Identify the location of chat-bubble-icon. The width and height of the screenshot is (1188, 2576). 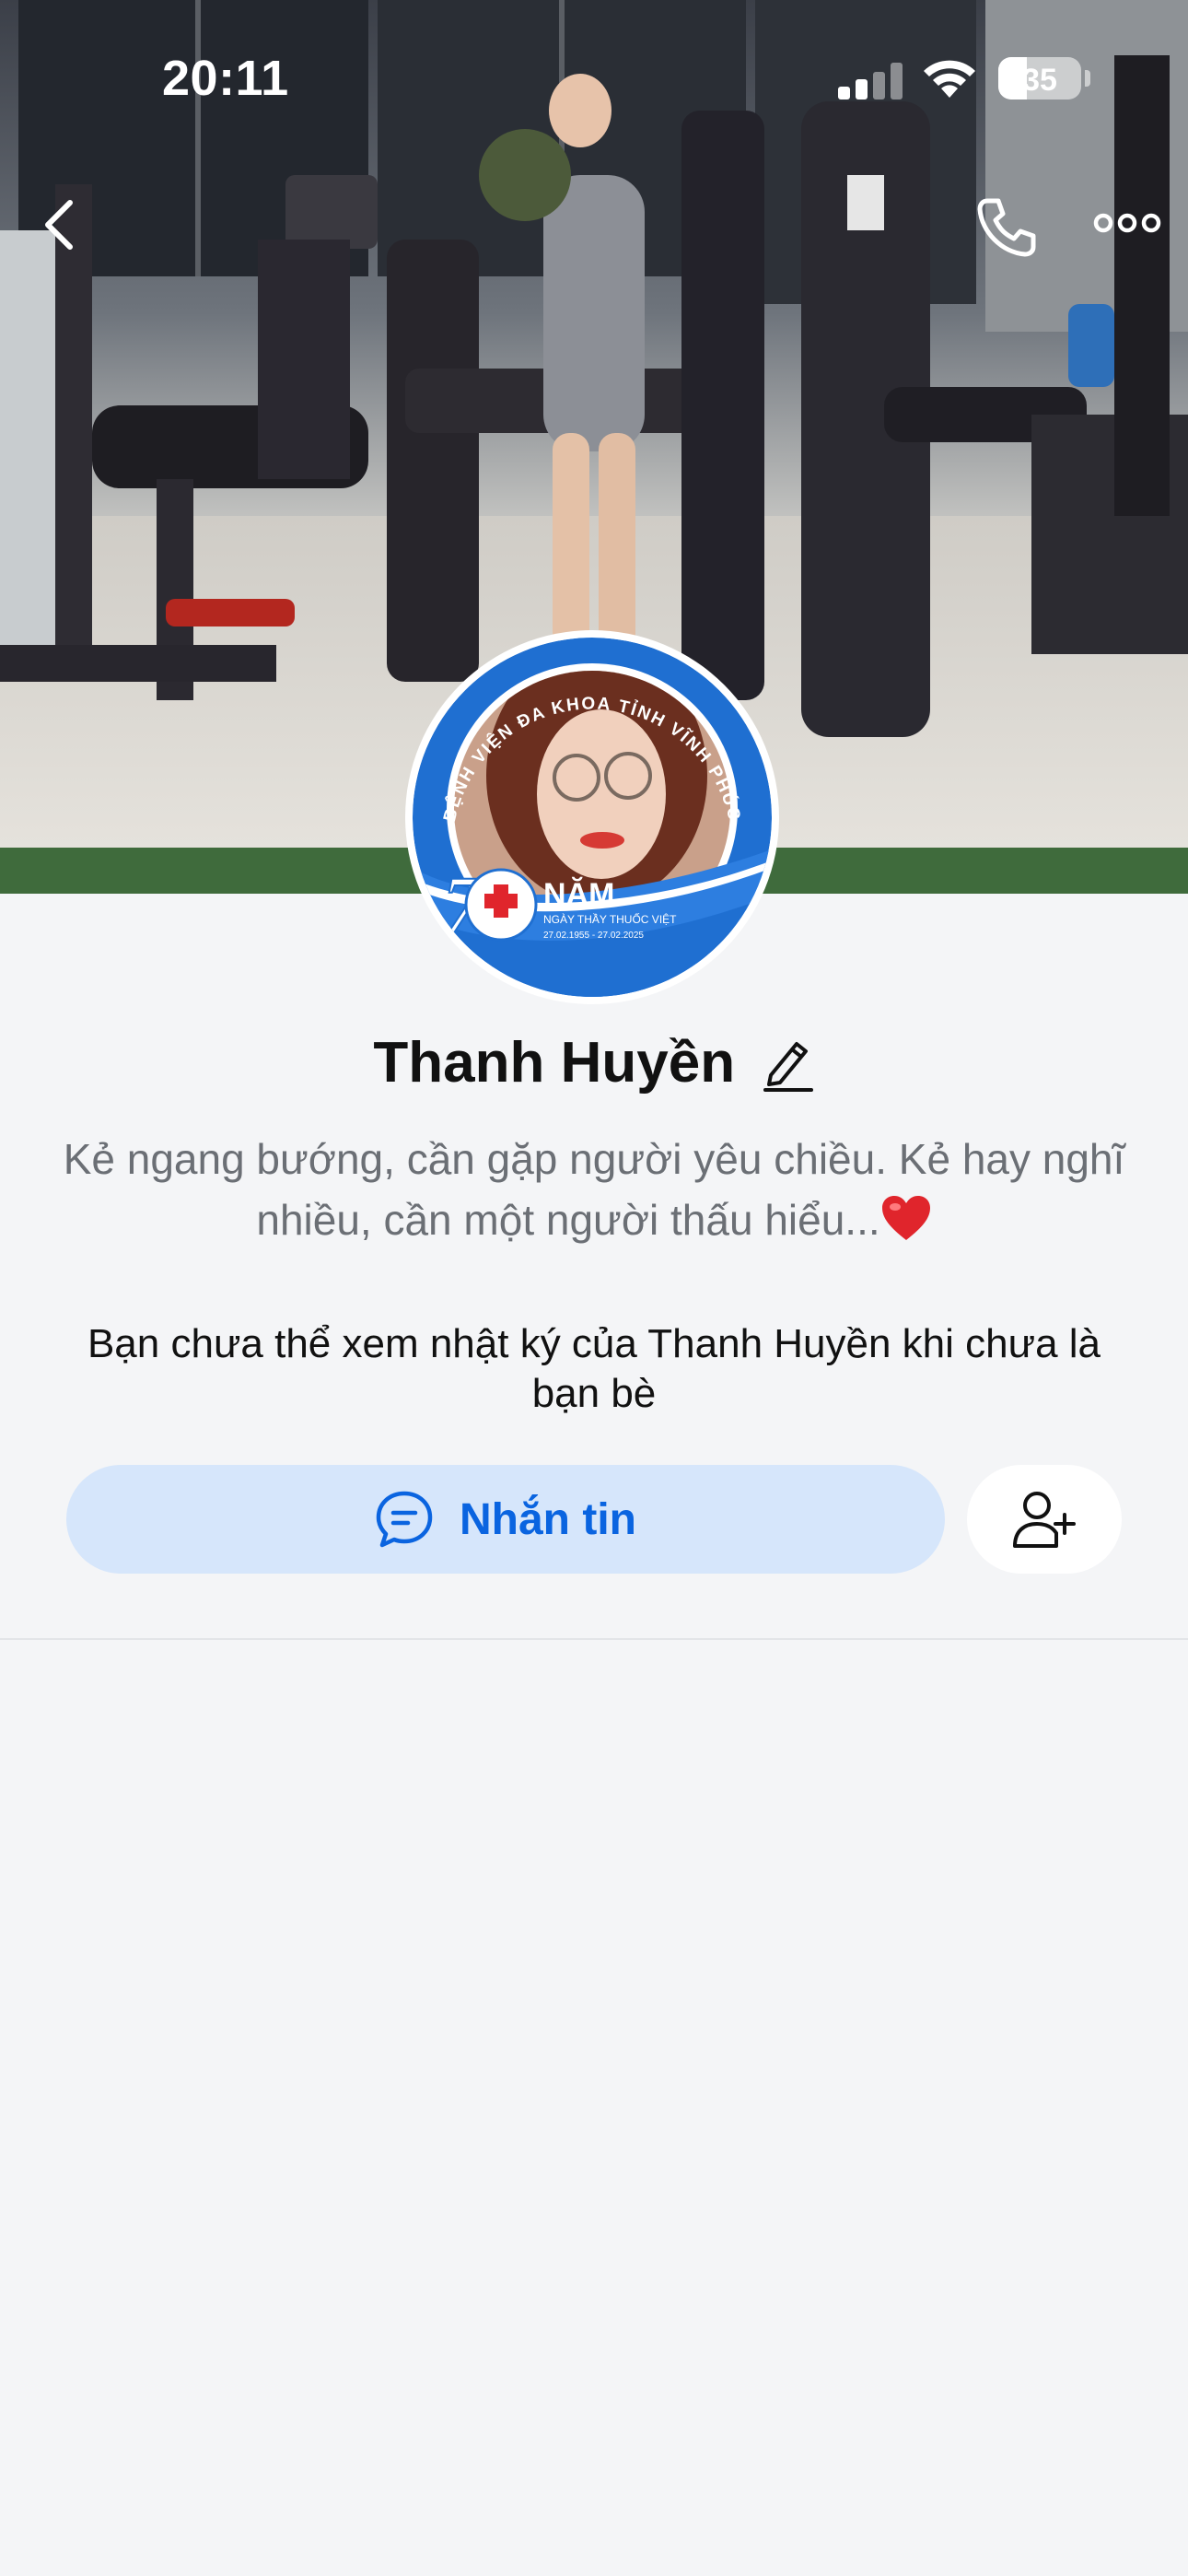
(404, 1520).